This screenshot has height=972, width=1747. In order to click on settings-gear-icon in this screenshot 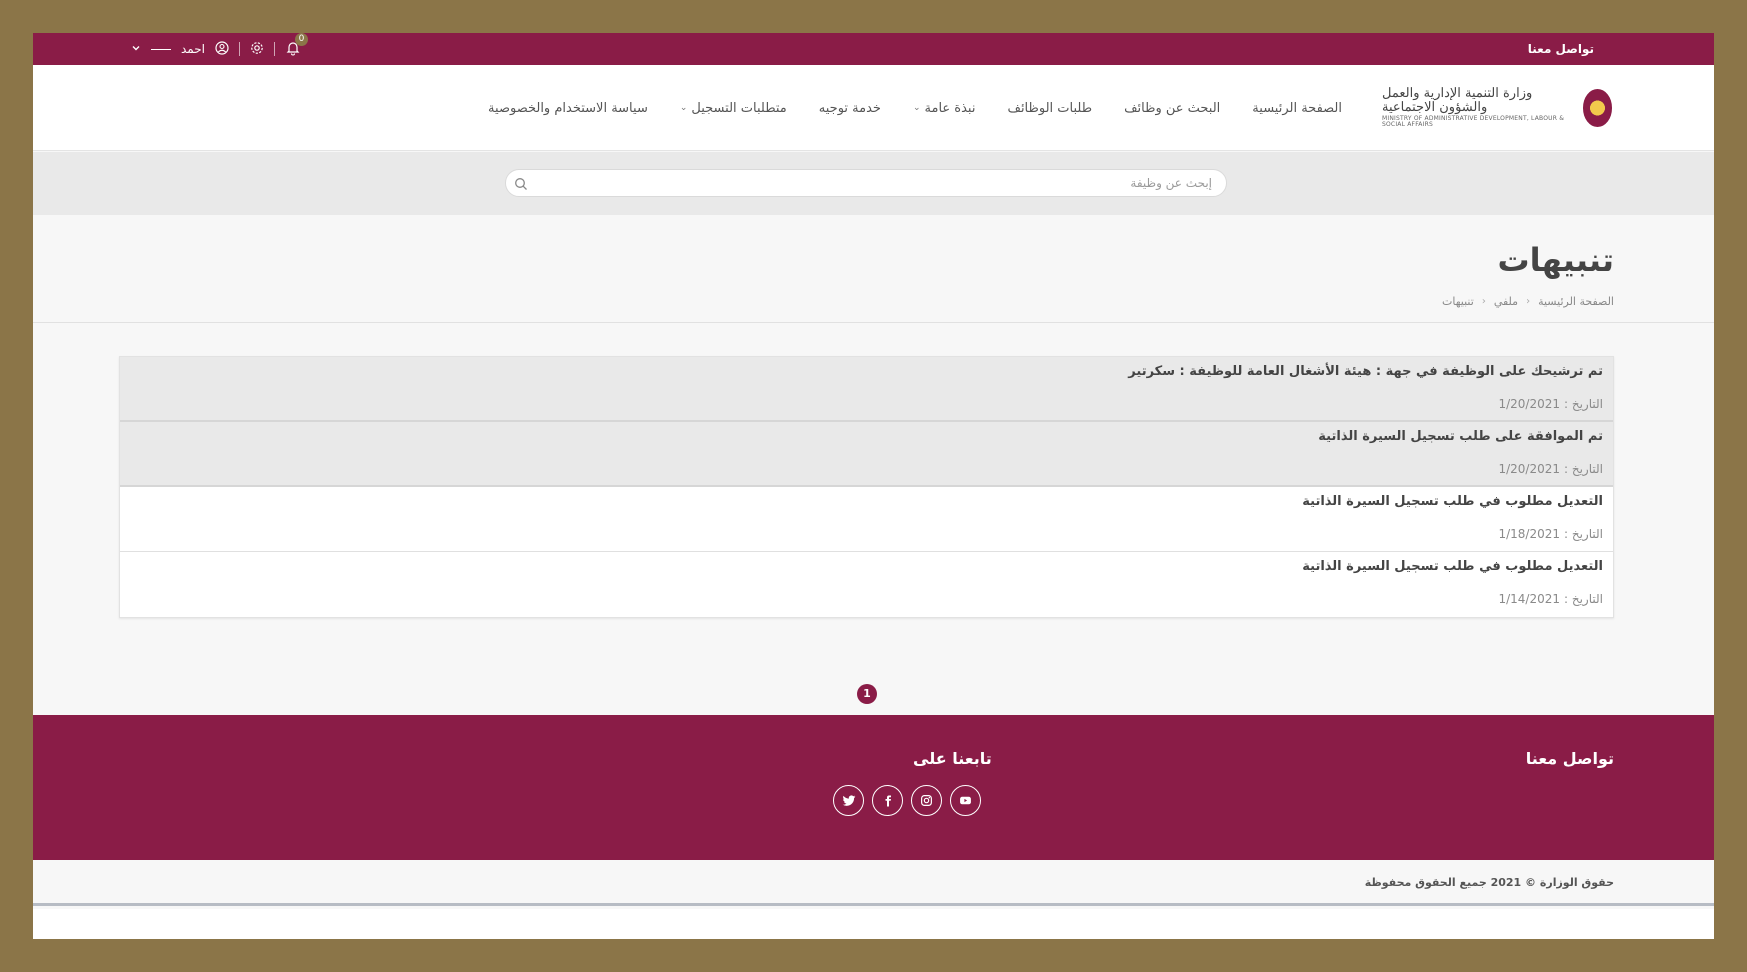, I will do `click(257, 49)`.